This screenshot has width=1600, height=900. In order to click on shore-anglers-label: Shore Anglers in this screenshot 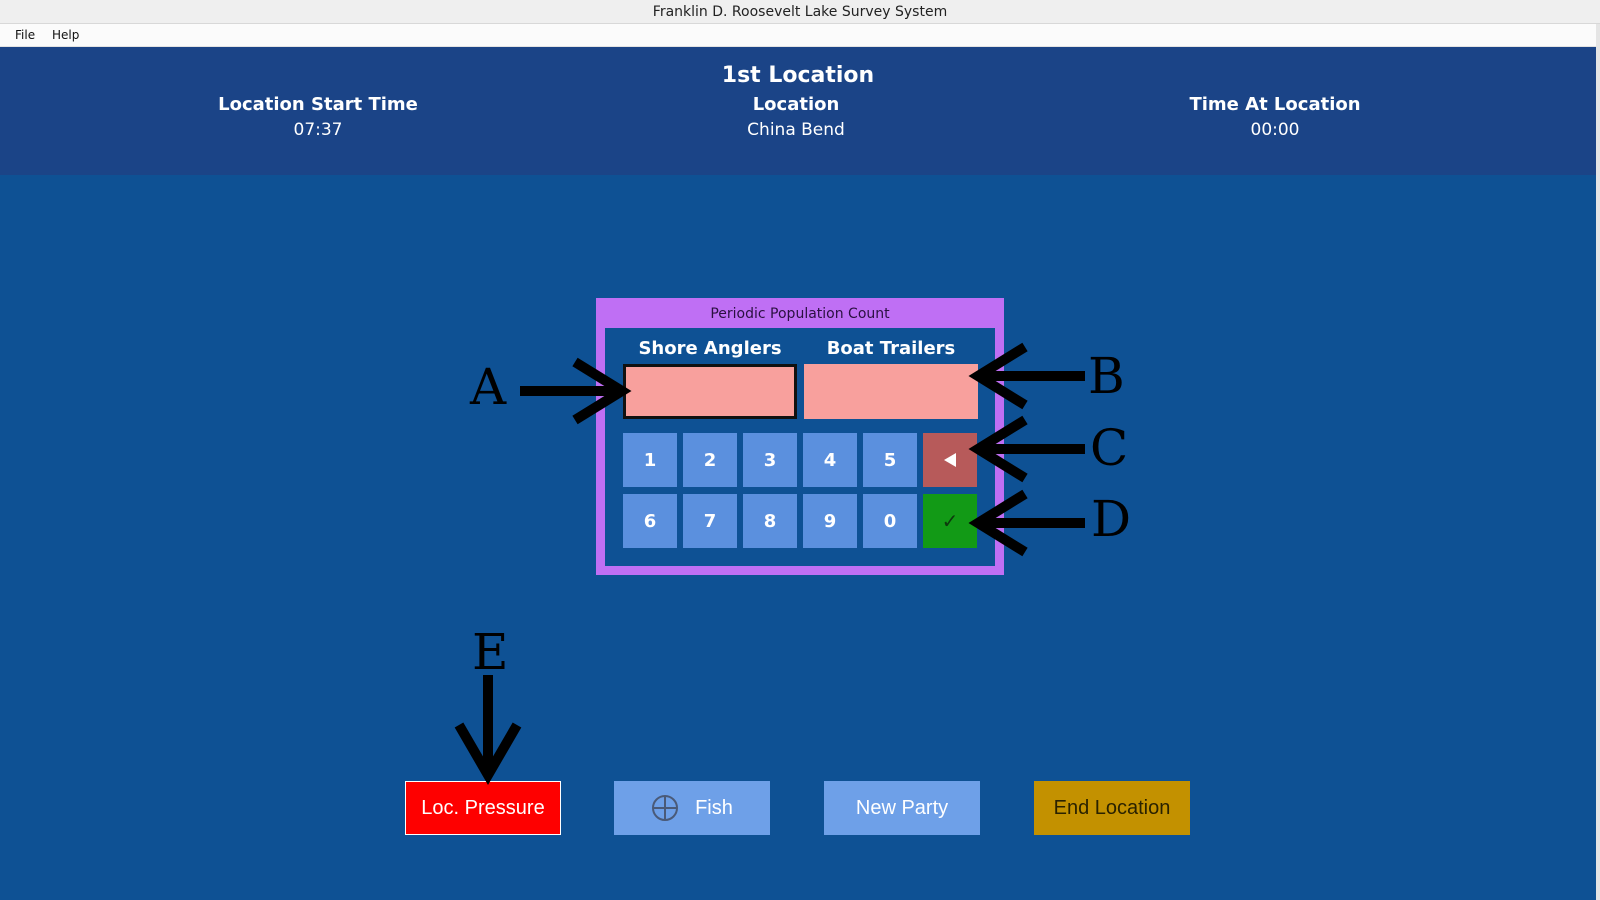, I will do `click(710, 348)`.